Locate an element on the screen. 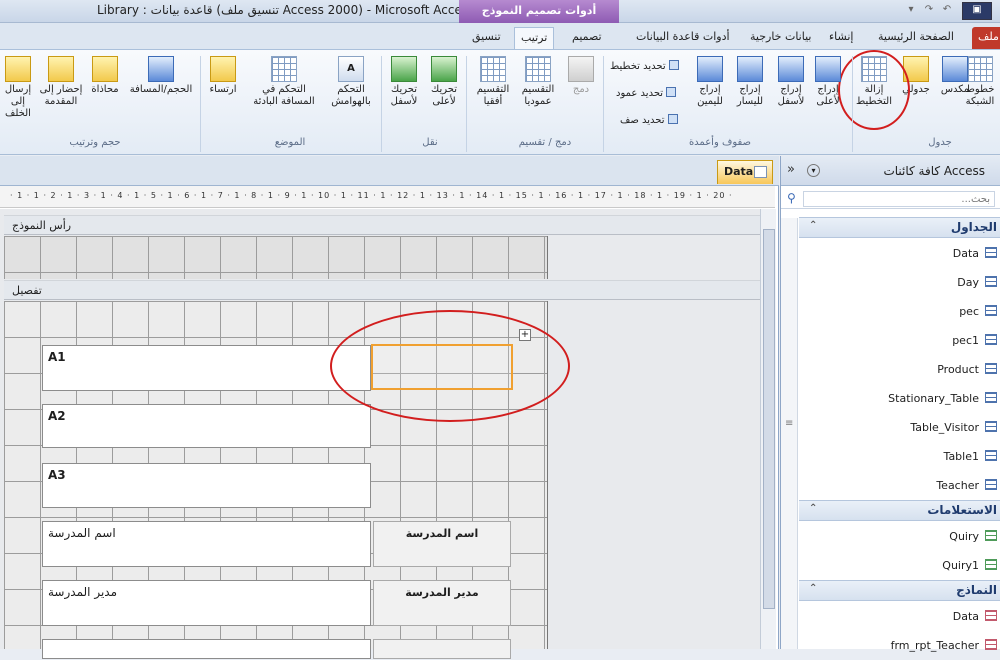 Image resolution: width=1000 pixels, height=660 pixels. nav-category-tables: ⌃ الجداول is located at coordinates (899, 227).